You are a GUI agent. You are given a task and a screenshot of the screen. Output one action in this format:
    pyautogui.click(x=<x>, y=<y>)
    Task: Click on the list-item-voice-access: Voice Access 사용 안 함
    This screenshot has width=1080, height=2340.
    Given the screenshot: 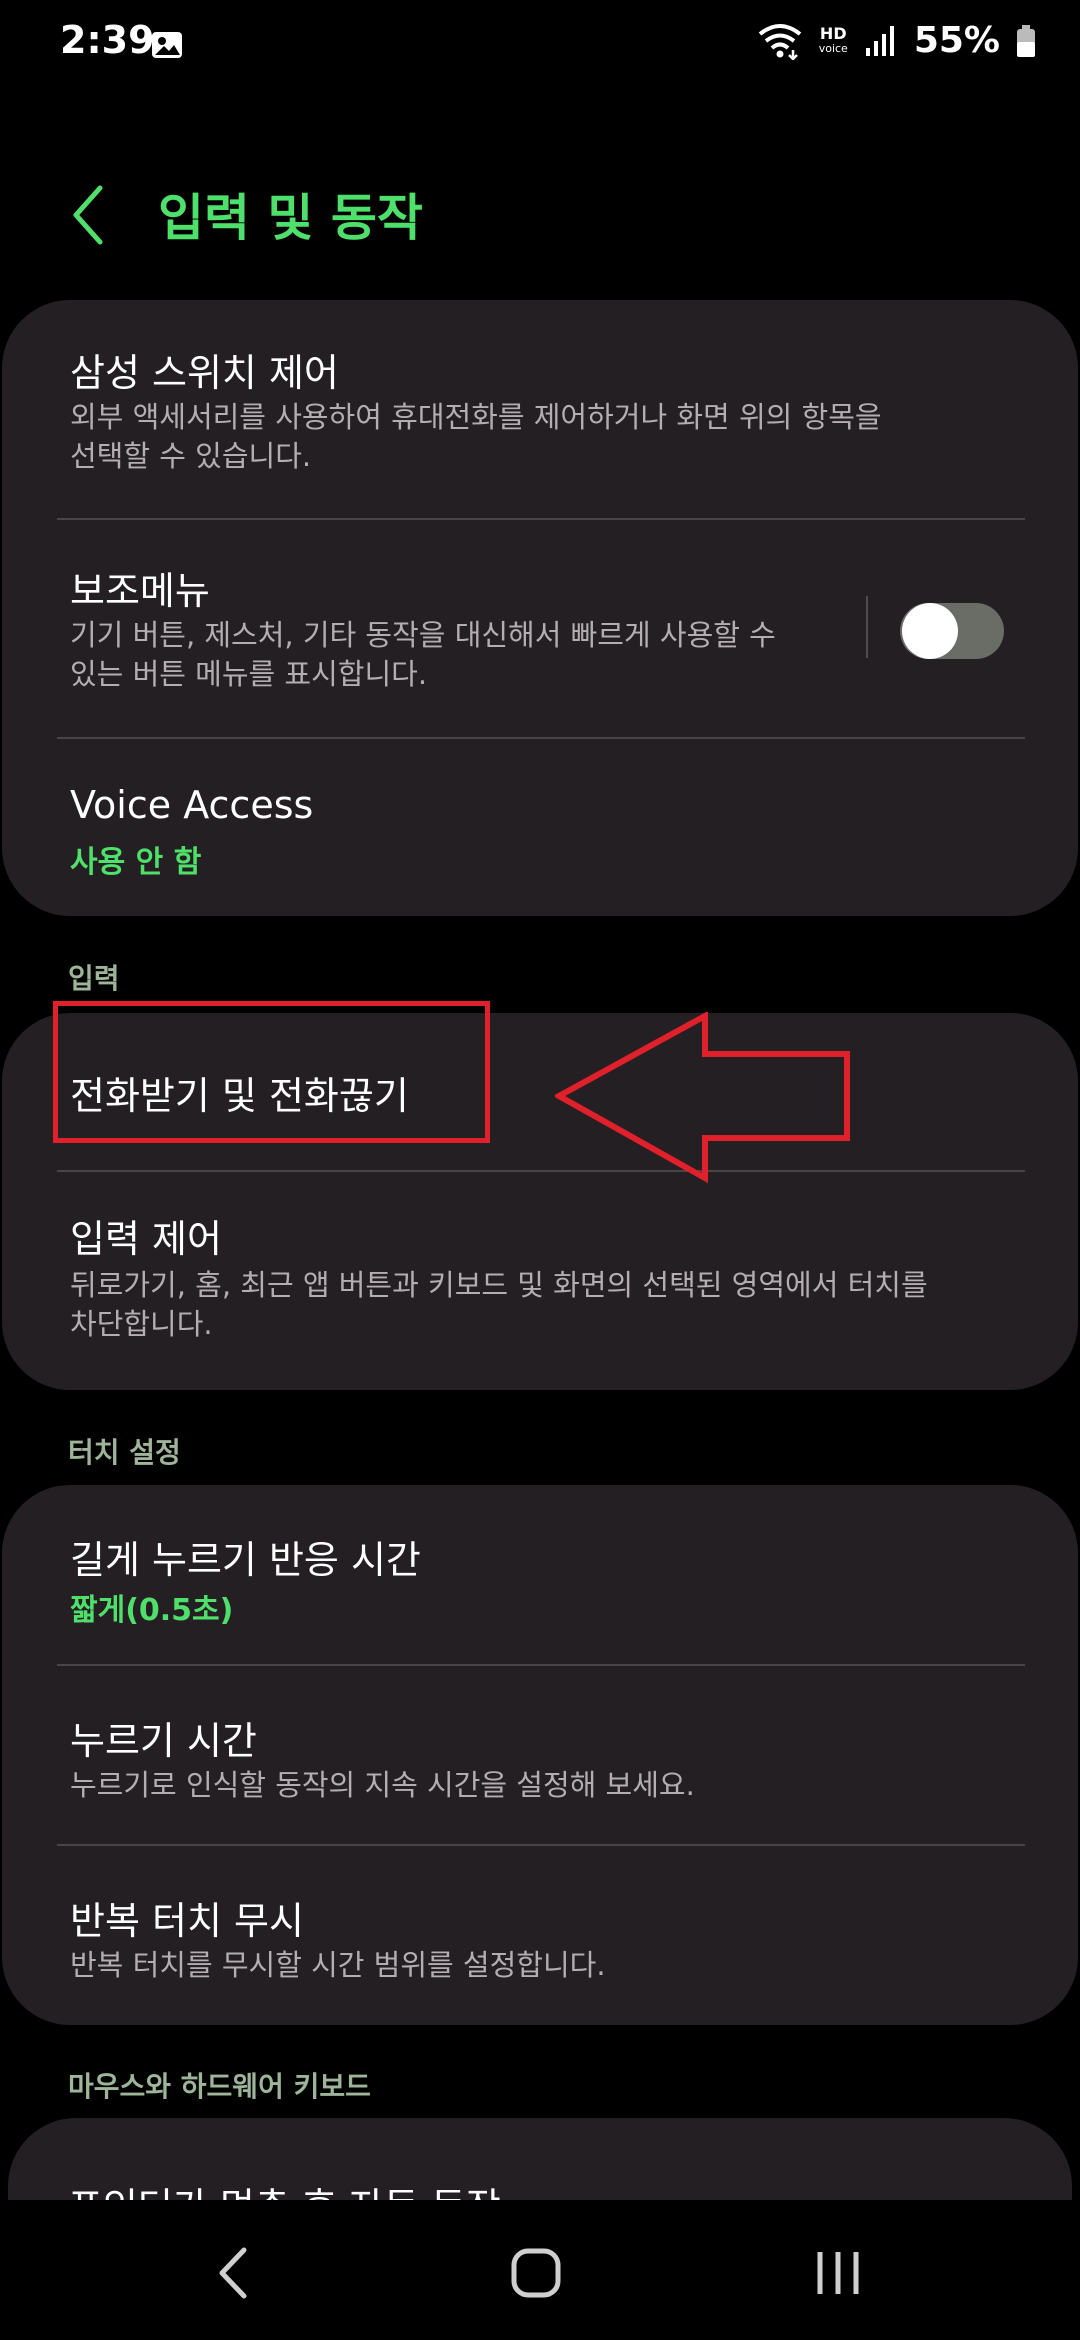 What is the action you would take?
    pyautogui.click(x=540, y=827)
    